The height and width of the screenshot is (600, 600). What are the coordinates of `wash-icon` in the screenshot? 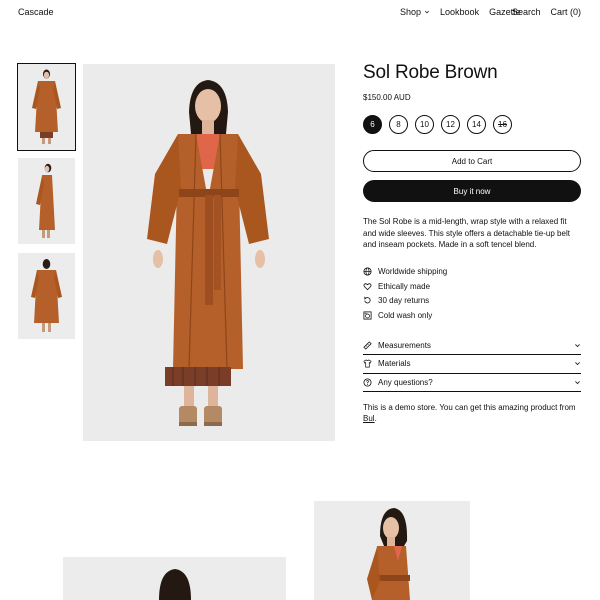 It's located at (367, 315).